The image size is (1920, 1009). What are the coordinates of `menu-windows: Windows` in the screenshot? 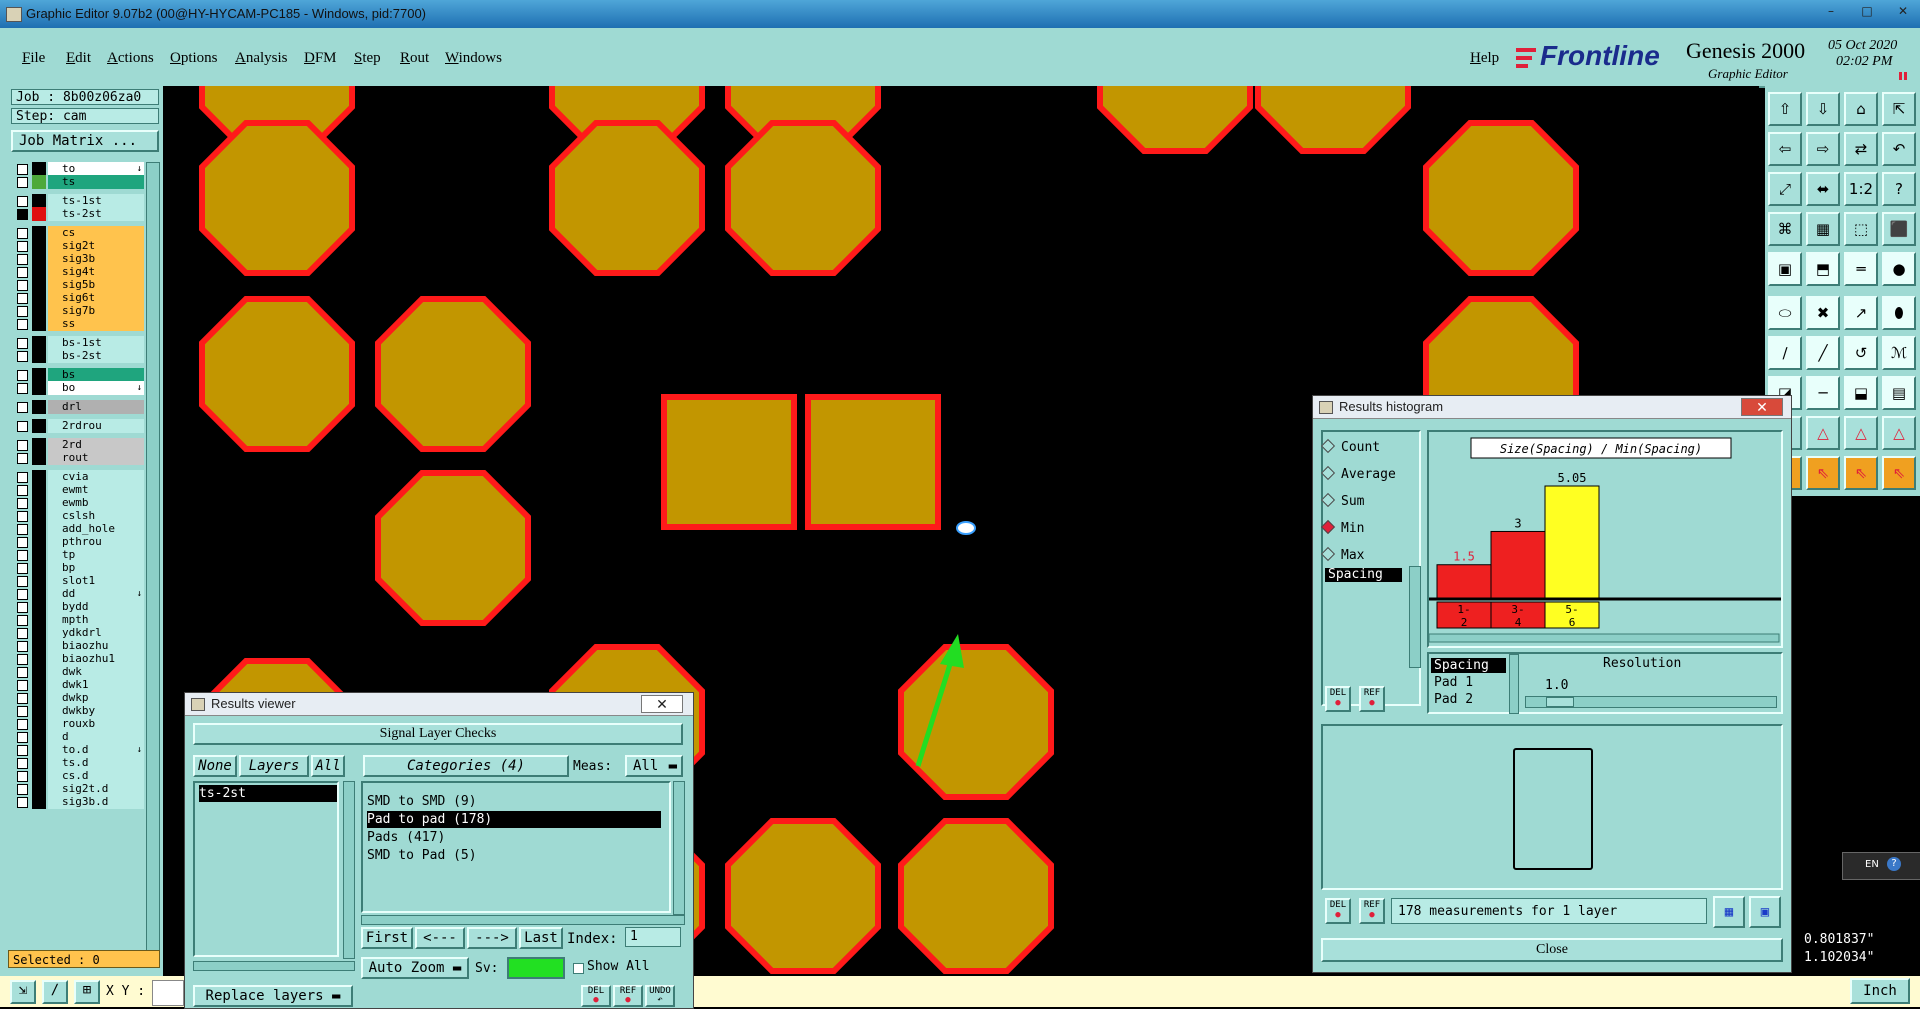 It's located at (473, 58).